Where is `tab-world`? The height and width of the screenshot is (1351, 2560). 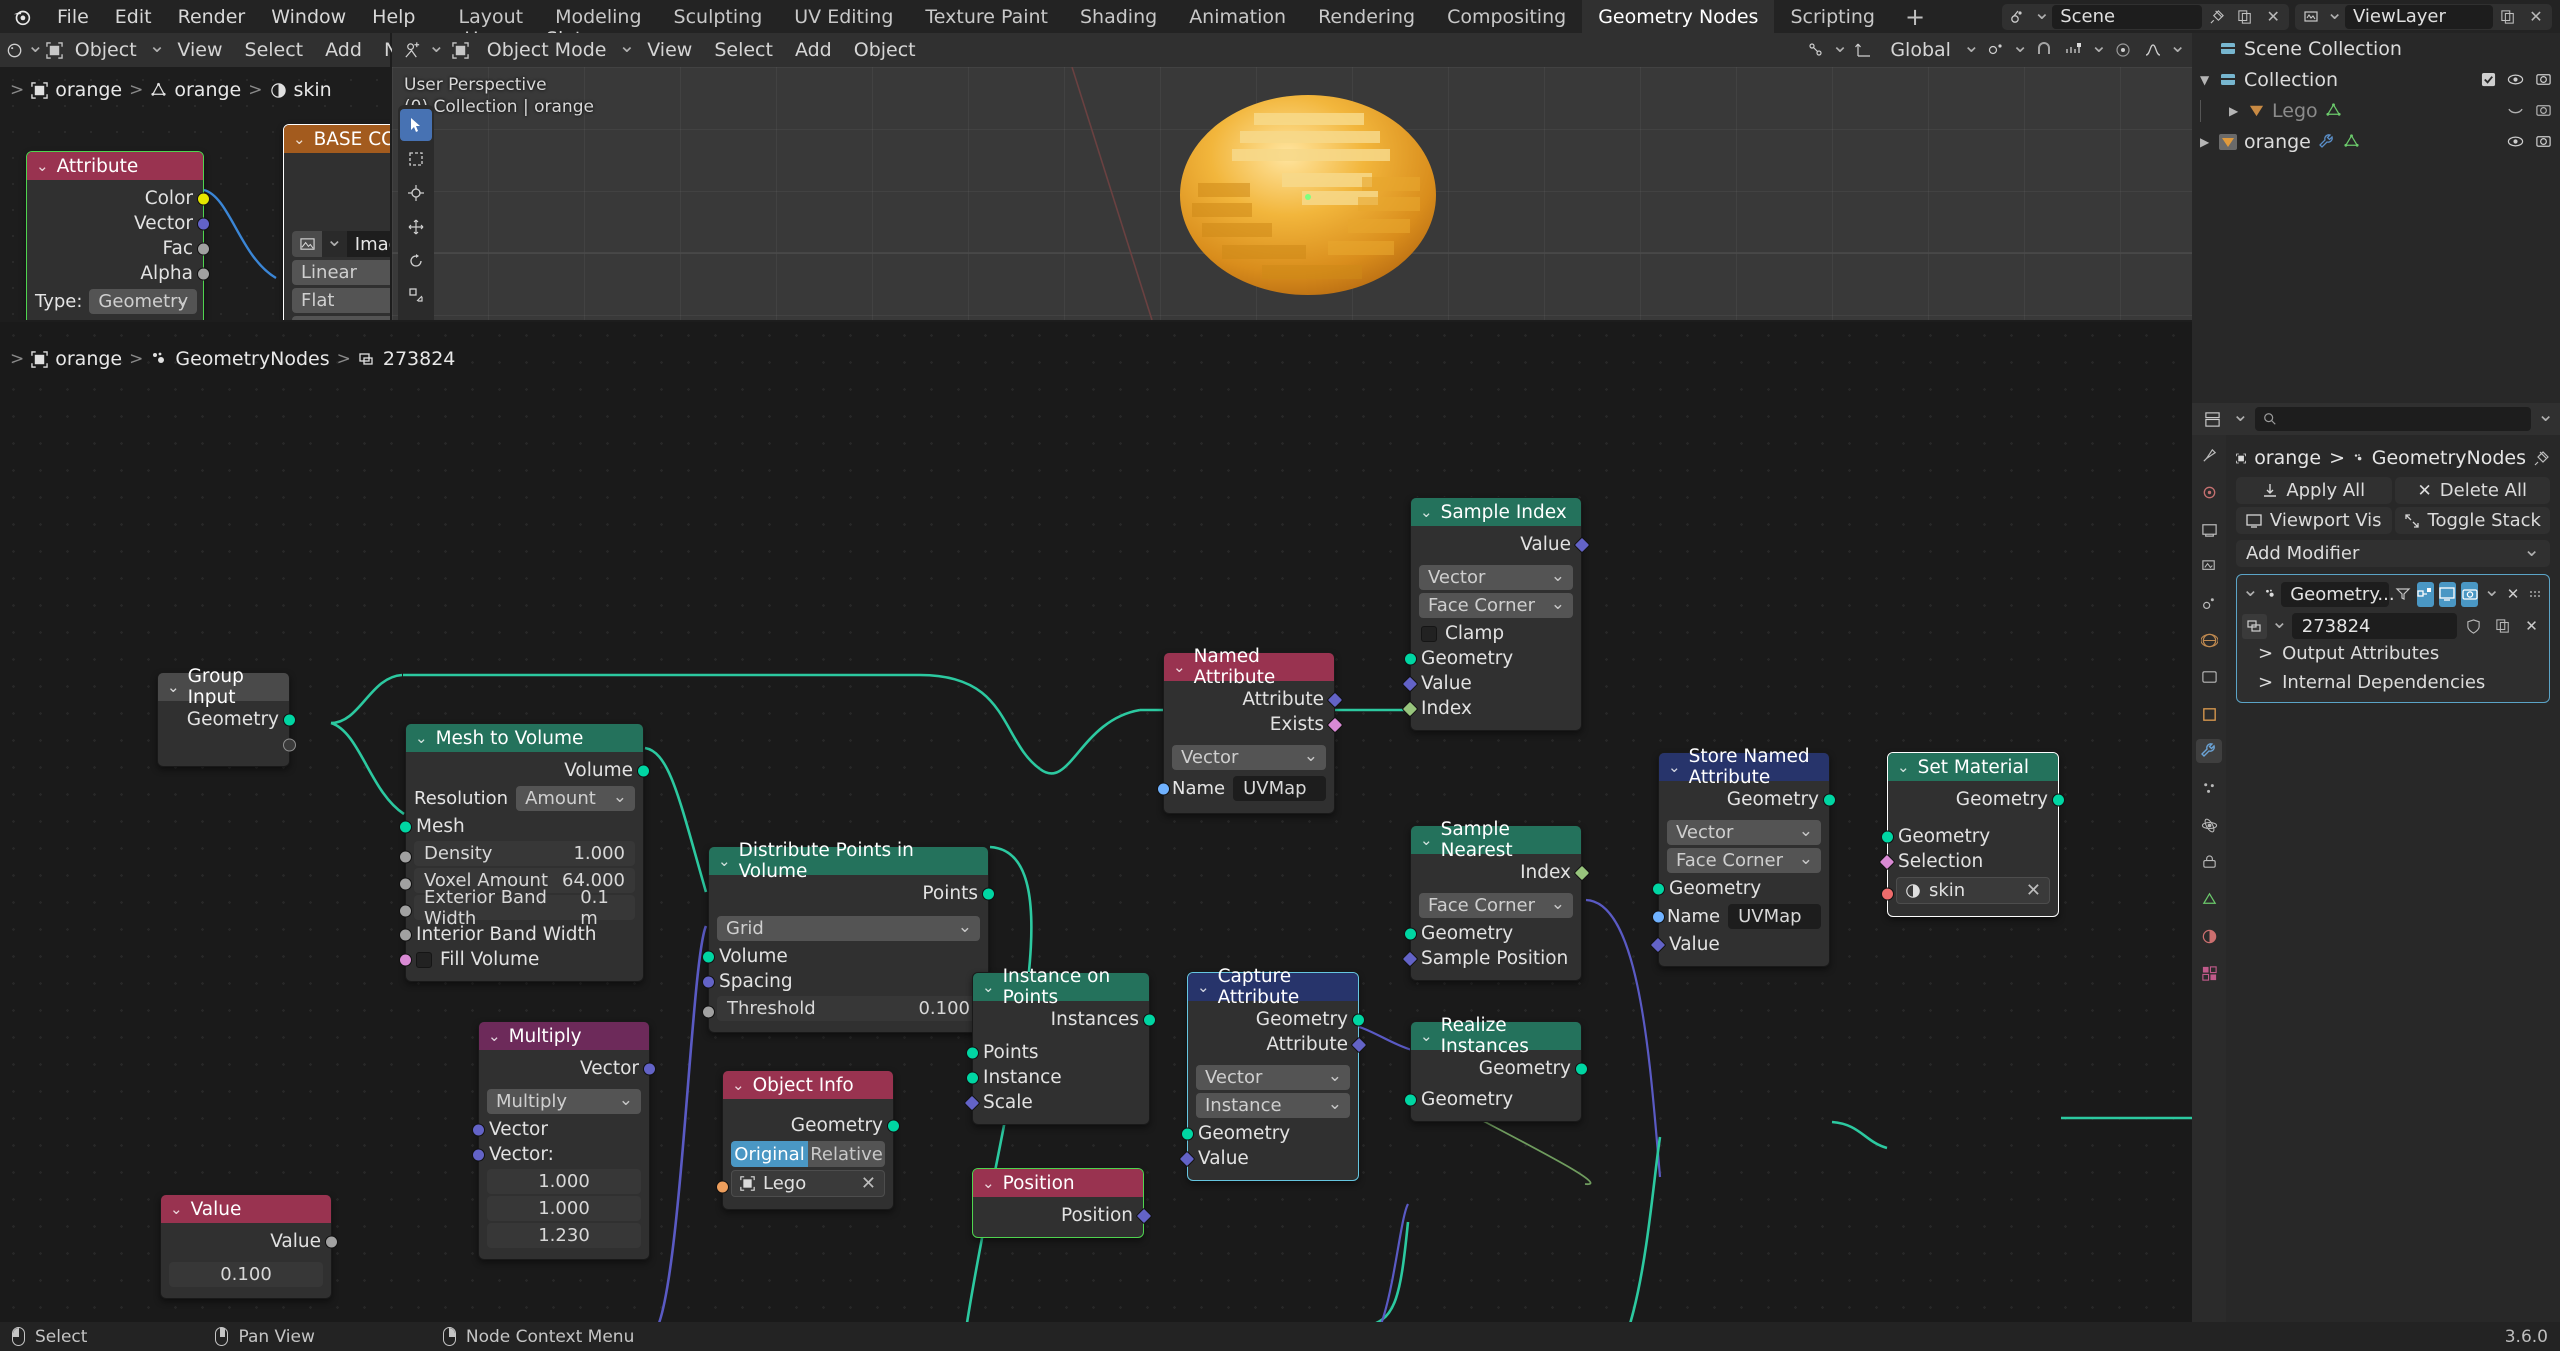 tab-world is located at coordinates (2209, 640).